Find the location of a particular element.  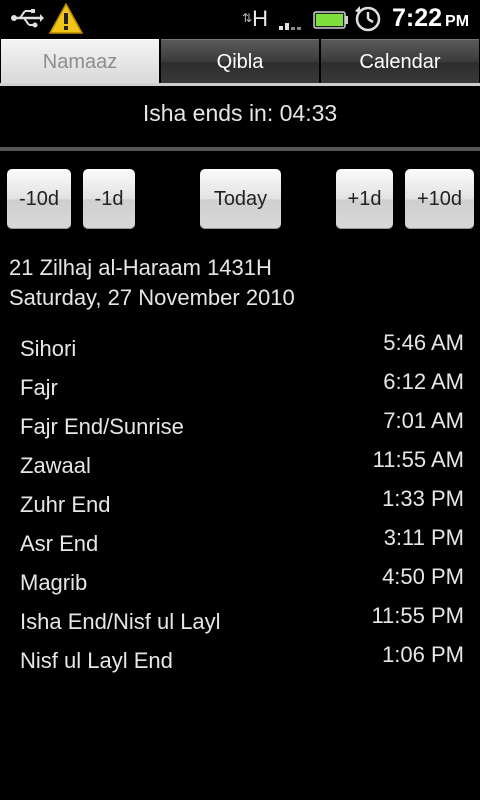

warning-icon is located at coordinates (66, 21).